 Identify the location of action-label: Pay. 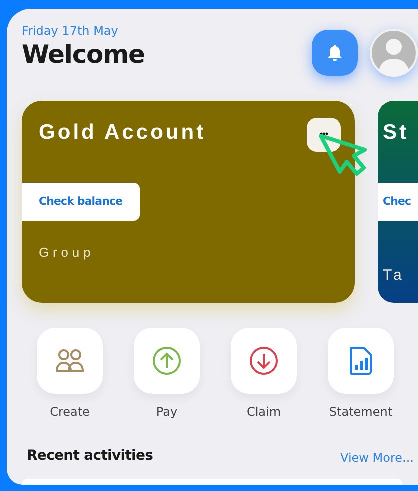
(167, 412).